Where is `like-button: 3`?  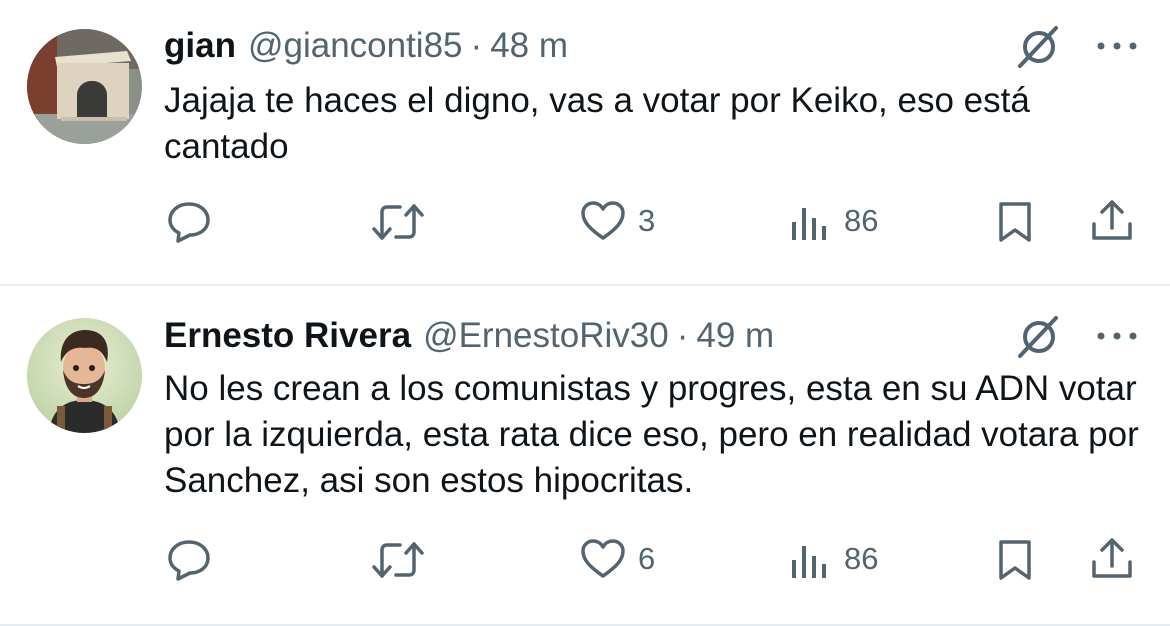
like-button: 3 is located at coordinates (617, 221).